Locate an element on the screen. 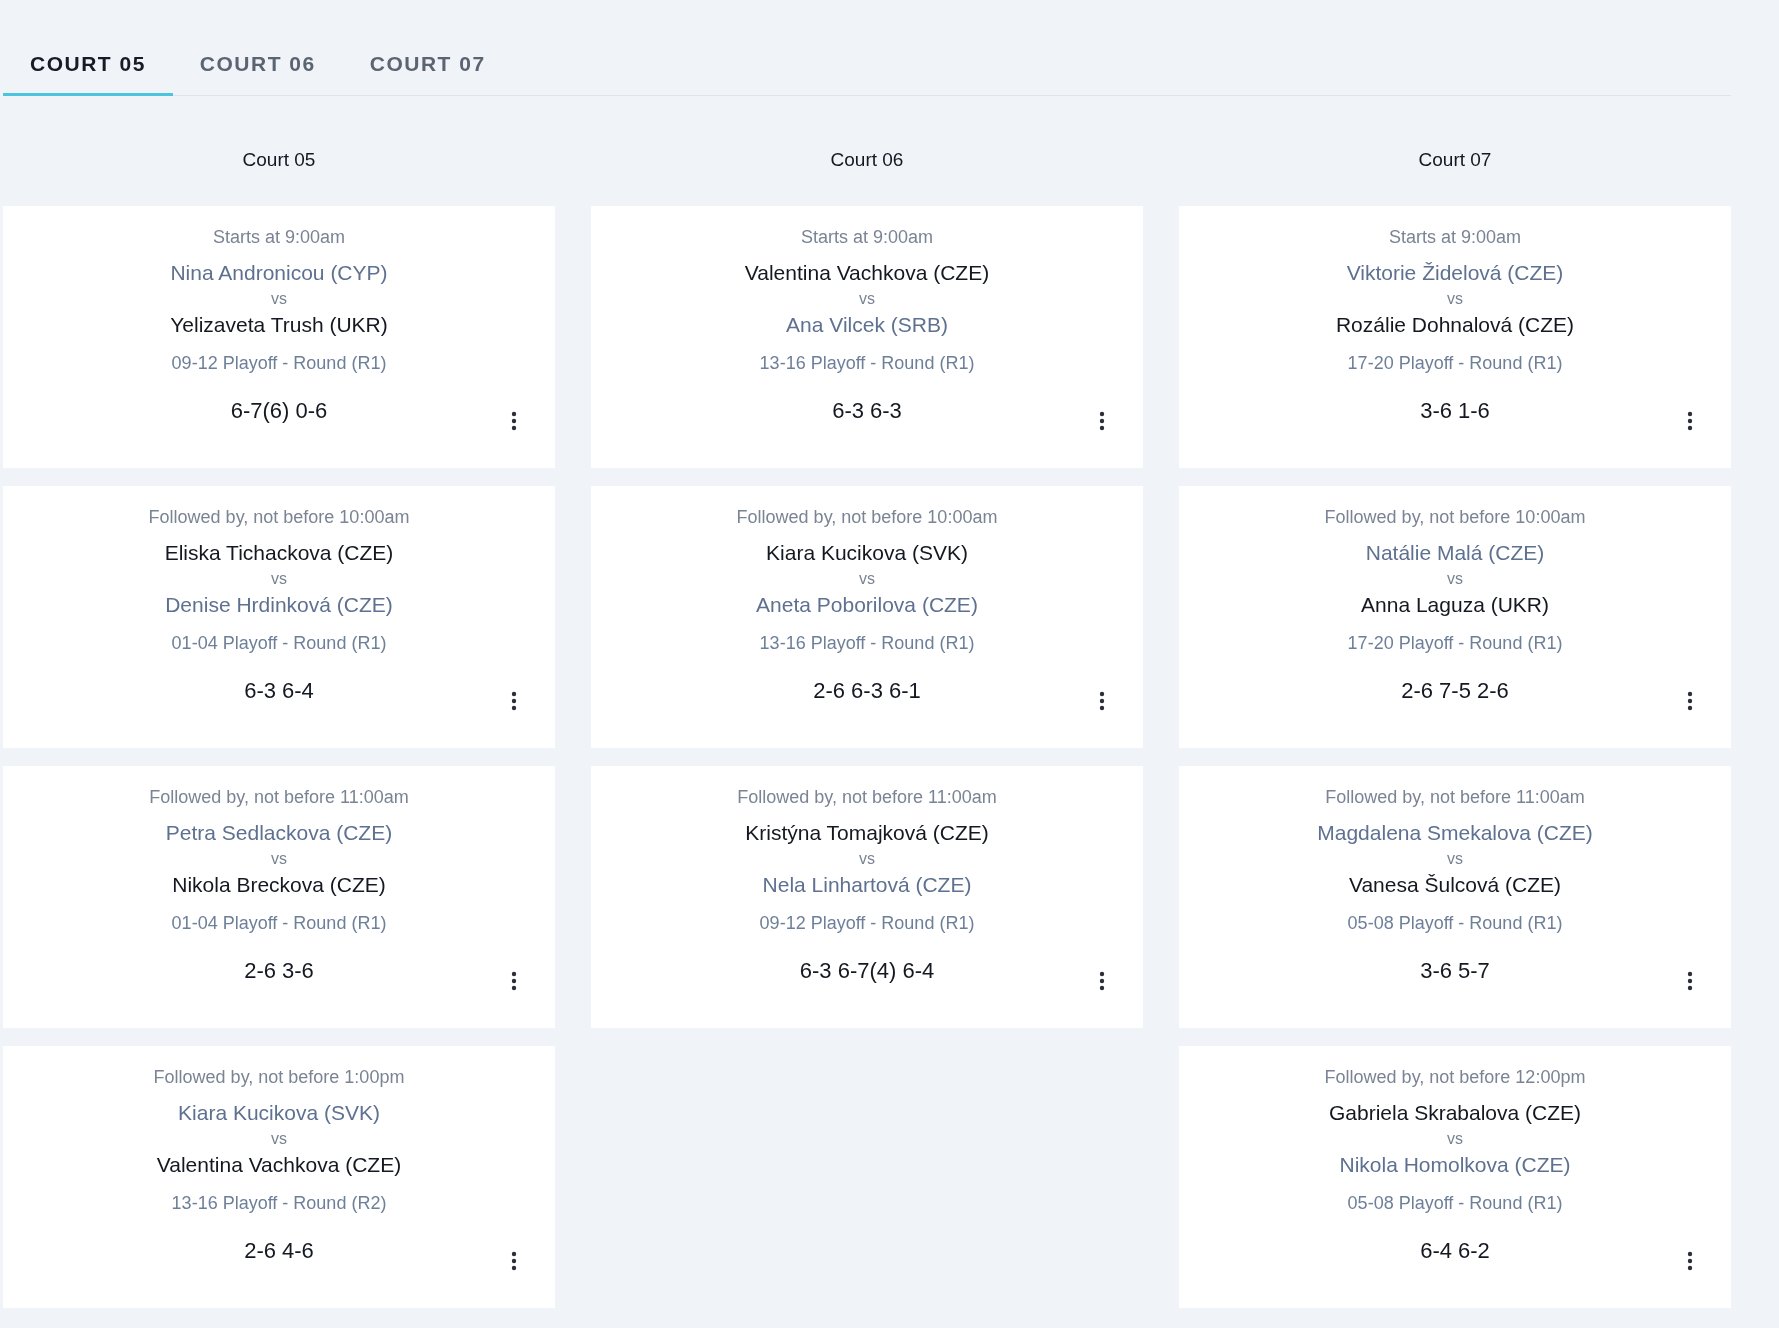  player-name: Aneta Poborilova (CZE) is located at coordinates (867, 605).